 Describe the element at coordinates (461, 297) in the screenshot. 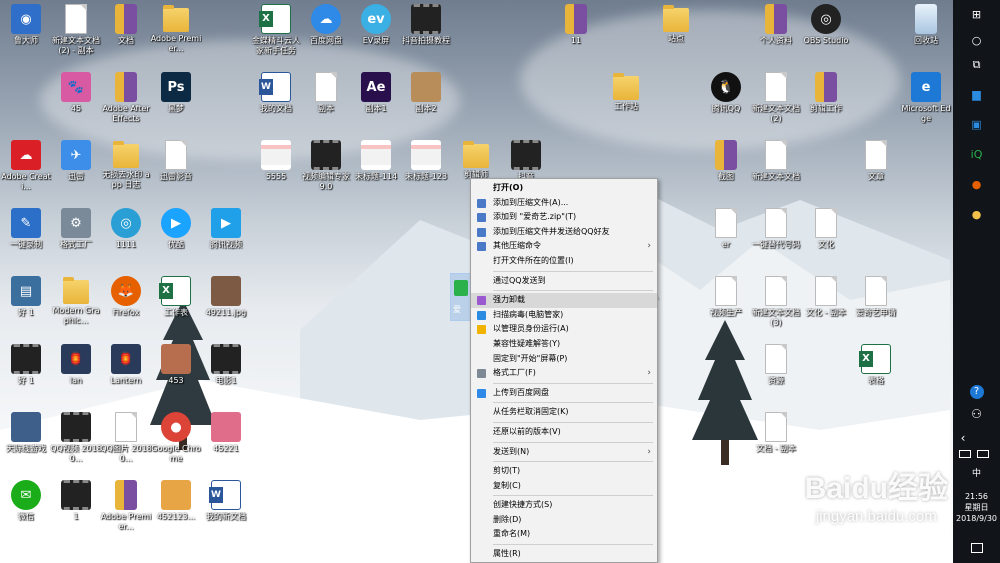

I see `selected-desktop-icon: 爱` at that location.